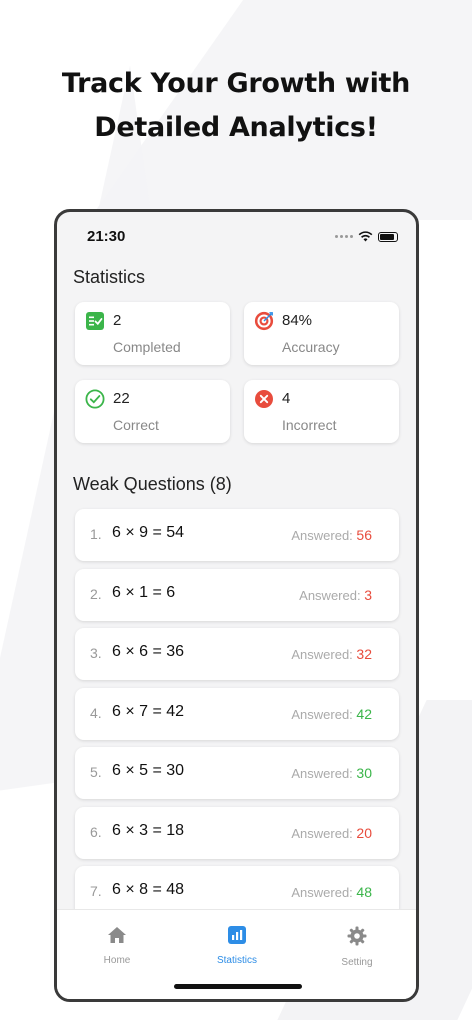 This screenshot has height=1024, width=472. Describe the element at coordinates (236, 83) in the screenshot. I see `headline-line-1: Track Your Growth with` at that location.